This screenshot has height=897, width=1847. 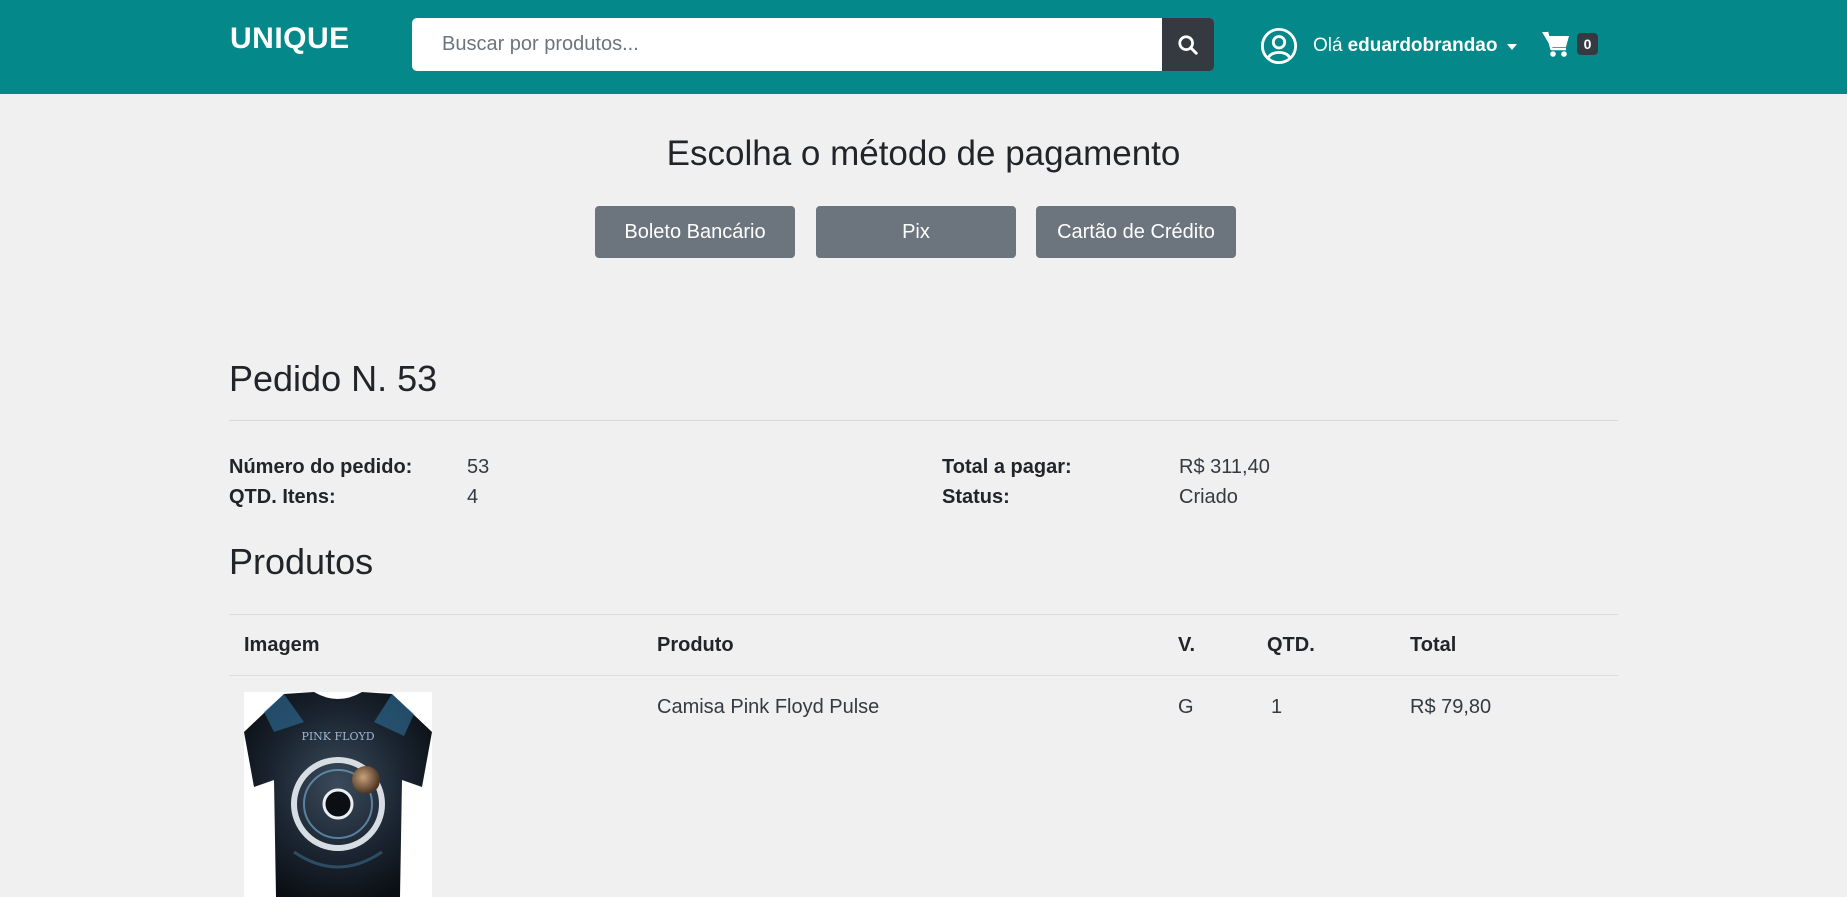 I want to click on credit-card-button: Cartão de Crédito, so click(x=1136, y=232).